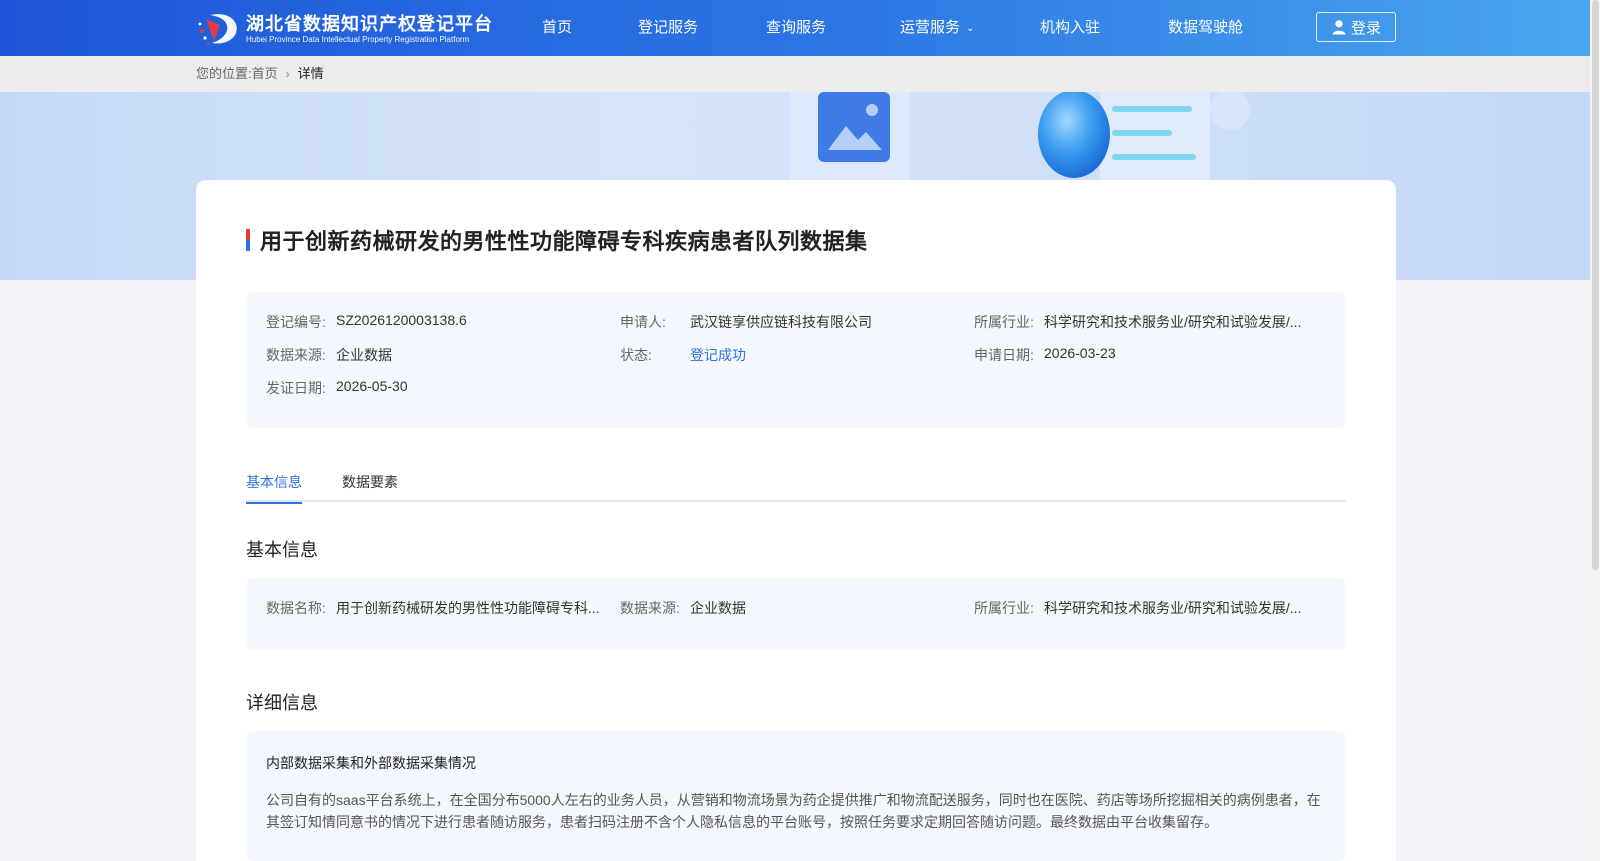 This screenshot has width=1600, height=861. I want to click on status-field: 状态: 登记成功, so click(683, 355).